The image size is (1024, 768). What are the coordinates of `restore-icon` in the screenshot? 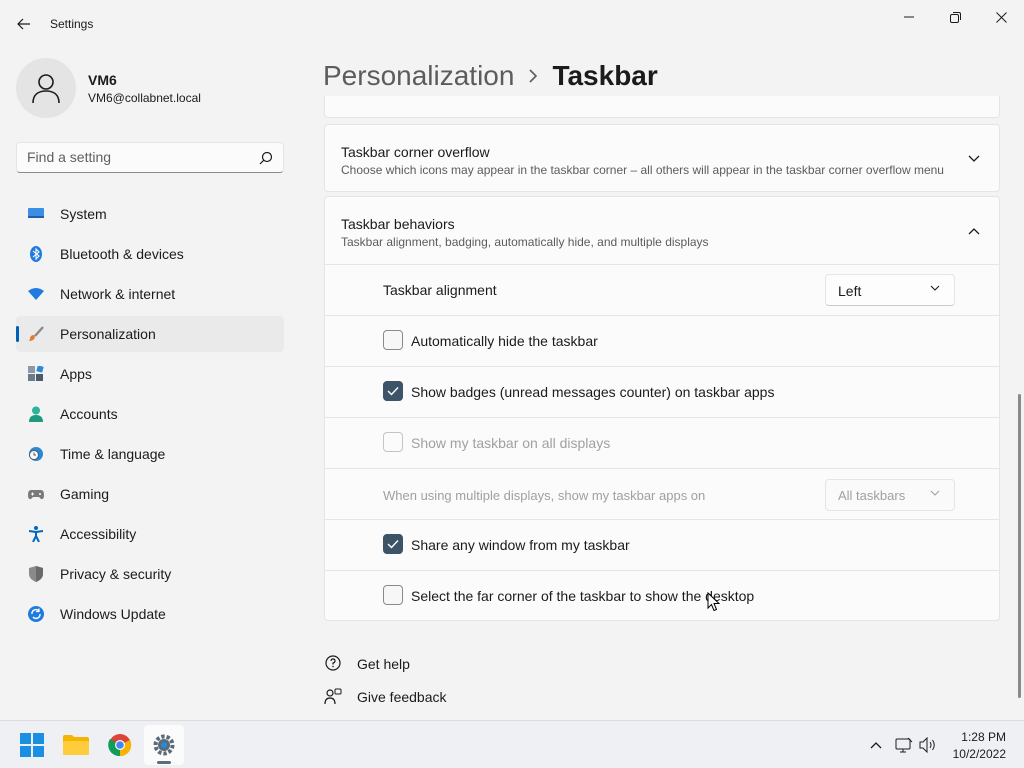 It's located at (955, 17).